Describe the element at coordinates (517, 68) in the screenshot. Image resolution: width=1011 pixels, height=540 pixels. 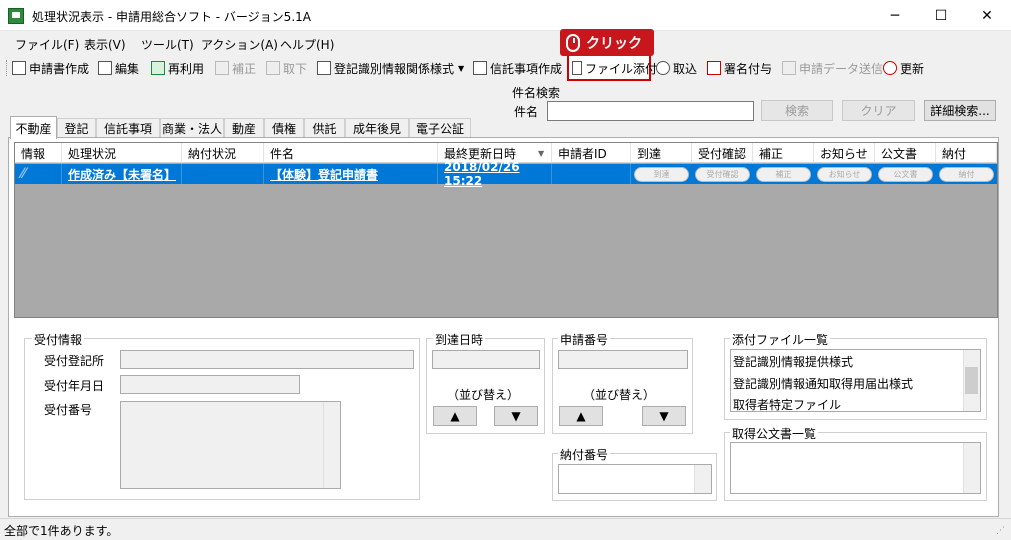
I see `trust-matters-button: 信託事項作成` at that location.